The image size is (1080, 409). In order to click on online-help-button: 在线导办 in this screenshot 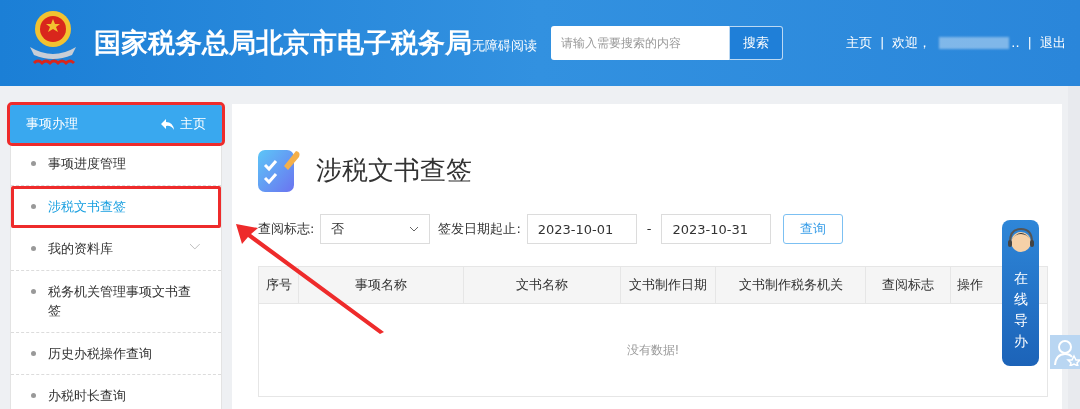, I will do `click(1020, 293)`.